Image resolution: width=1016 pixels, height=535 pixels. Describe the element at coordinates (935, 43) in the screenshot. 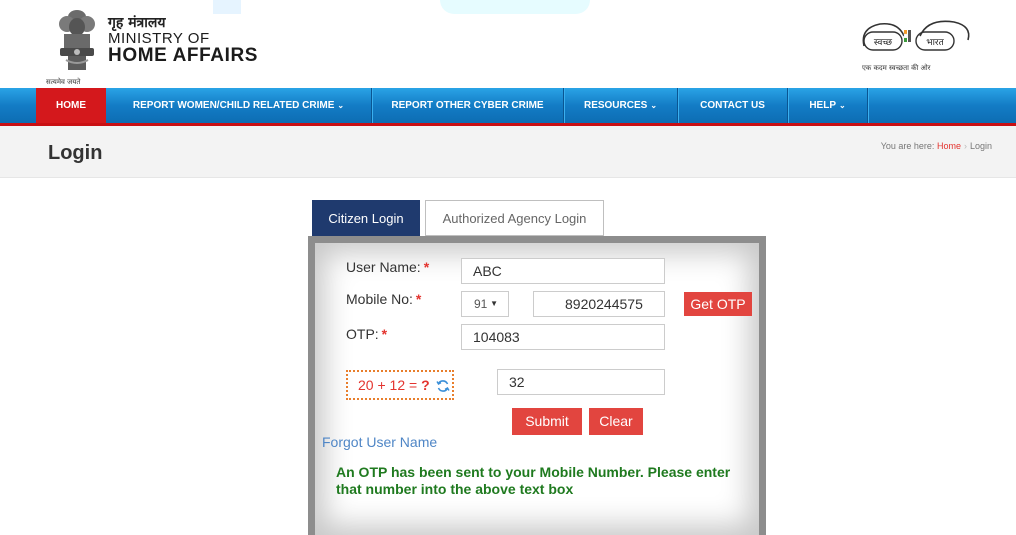

I see `swachh-right-text: भारत` at that location.